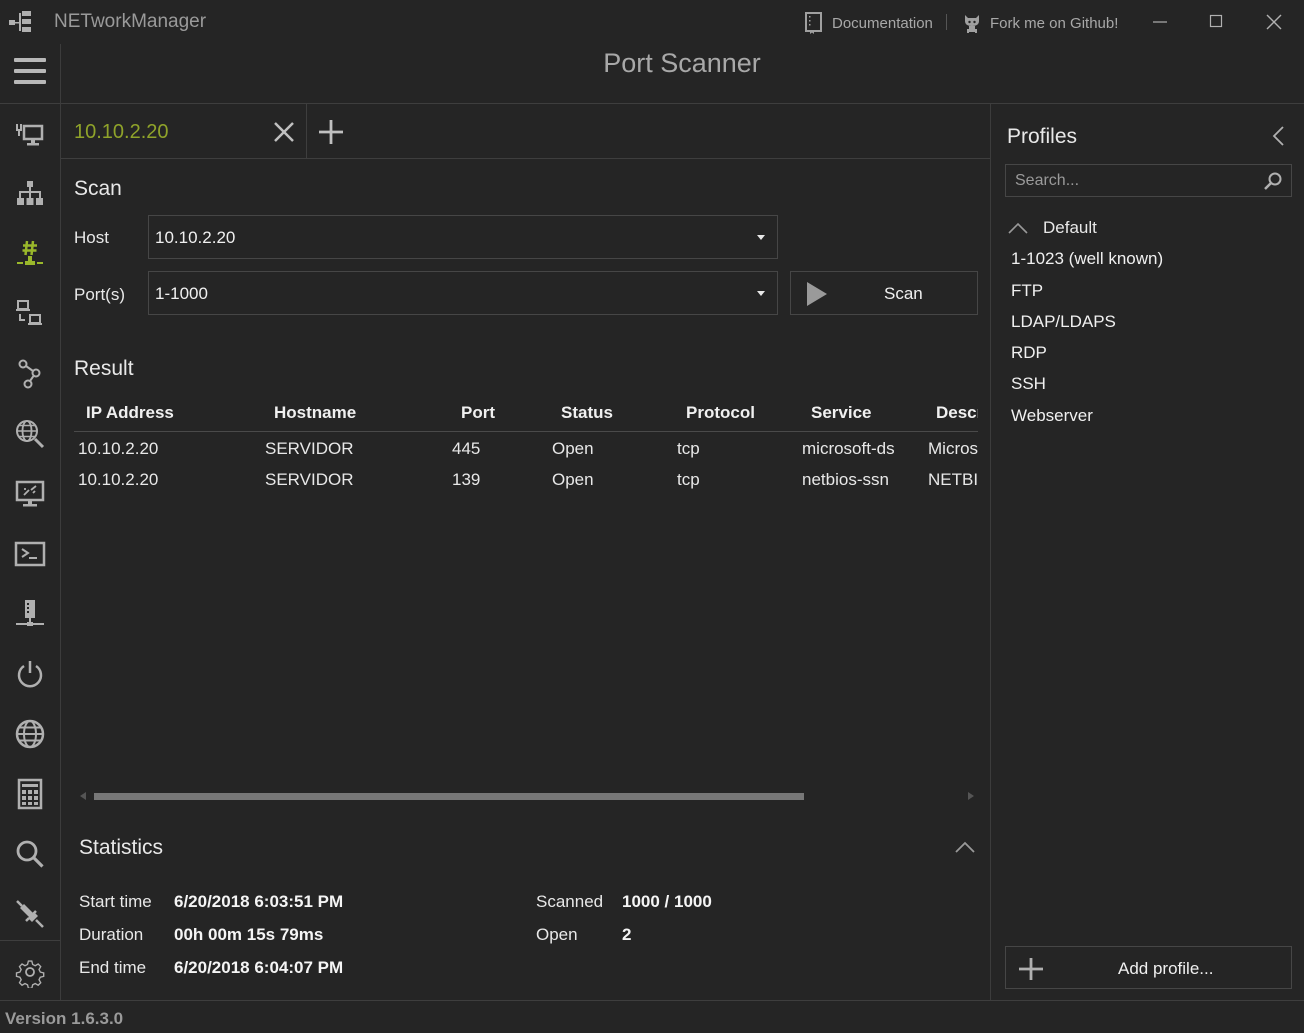 The image size is (1304, 1033). I want to click on host-value: 10.10.2.20, so click(195, 237).